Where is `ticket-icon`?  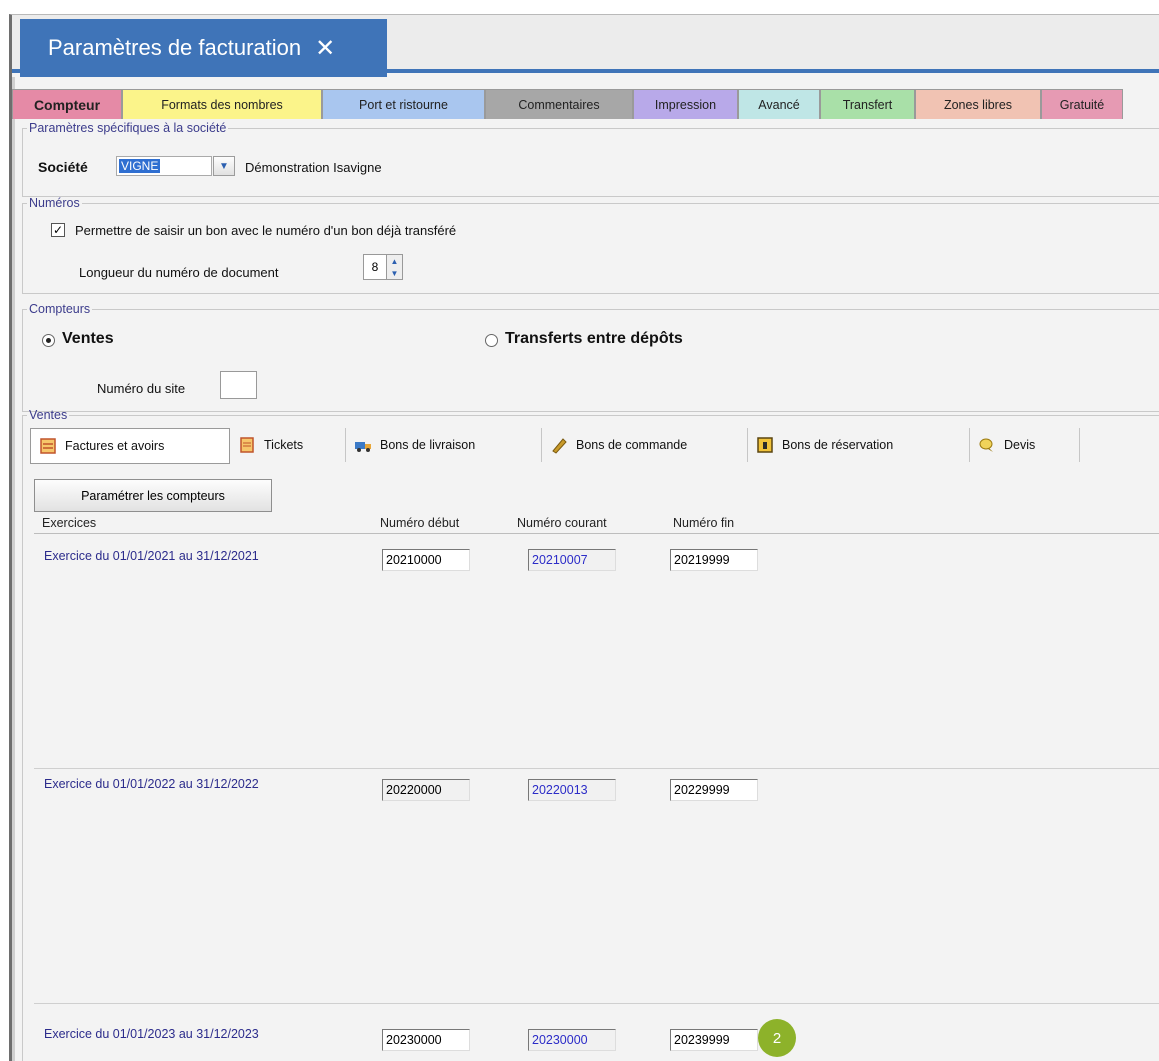
ticket-icon is located at coordinates (247, 445).